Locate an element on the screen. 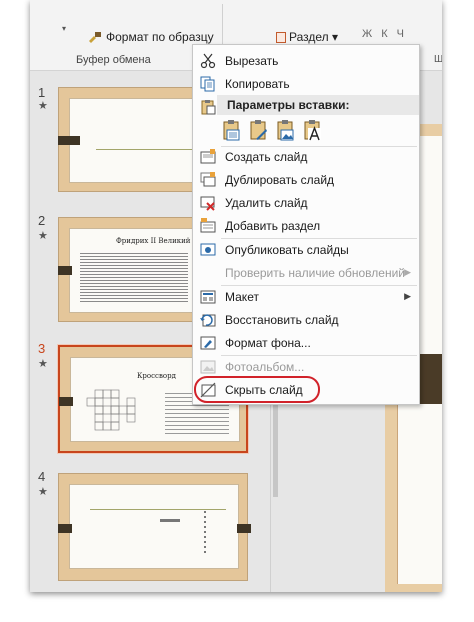 Image resolution: width=474 pixels, height=622 pixels. format-painter-button: Формат по образцу is located at coordinates (151, 37).